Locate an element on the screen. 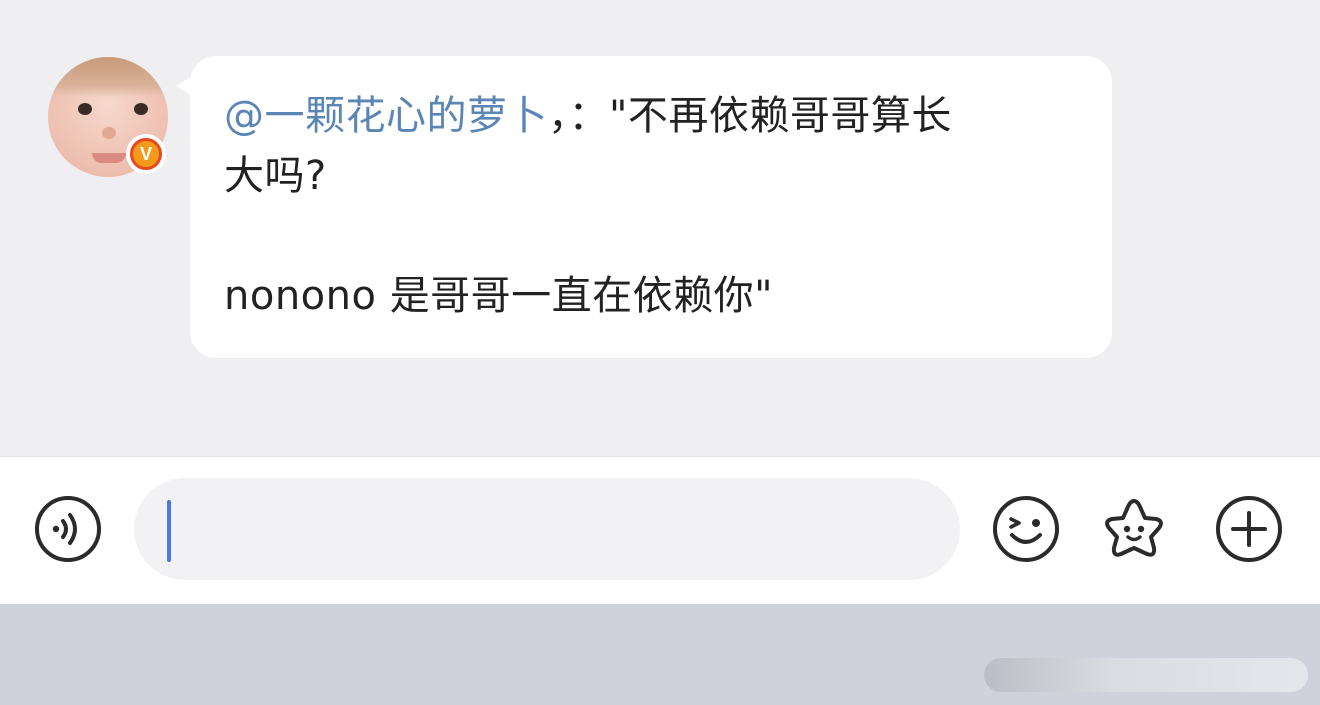 This screenshot has height=705, width=1320. plus-icon is located at coordinates (1249, 529).